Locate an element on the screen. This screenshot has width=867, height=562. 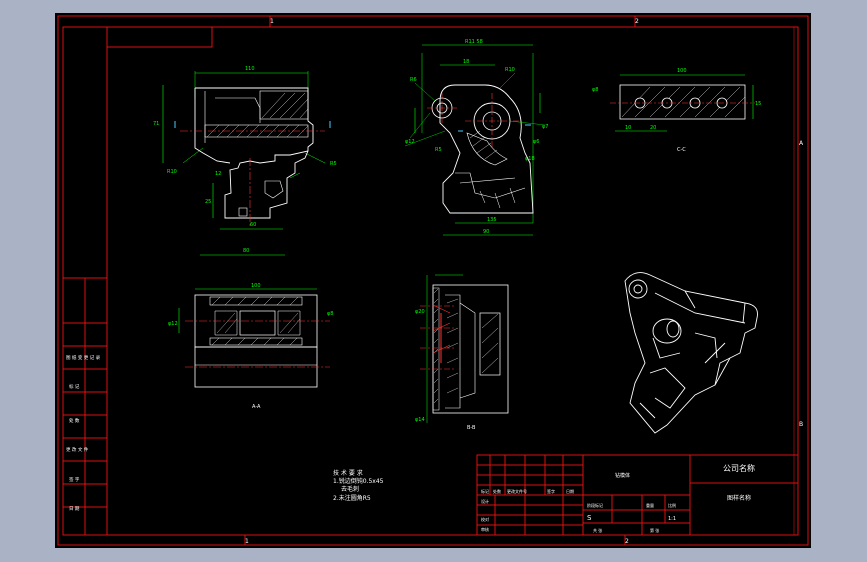
notes-line3: 2.未注圆角R5 is located at coordinates (352, 498).